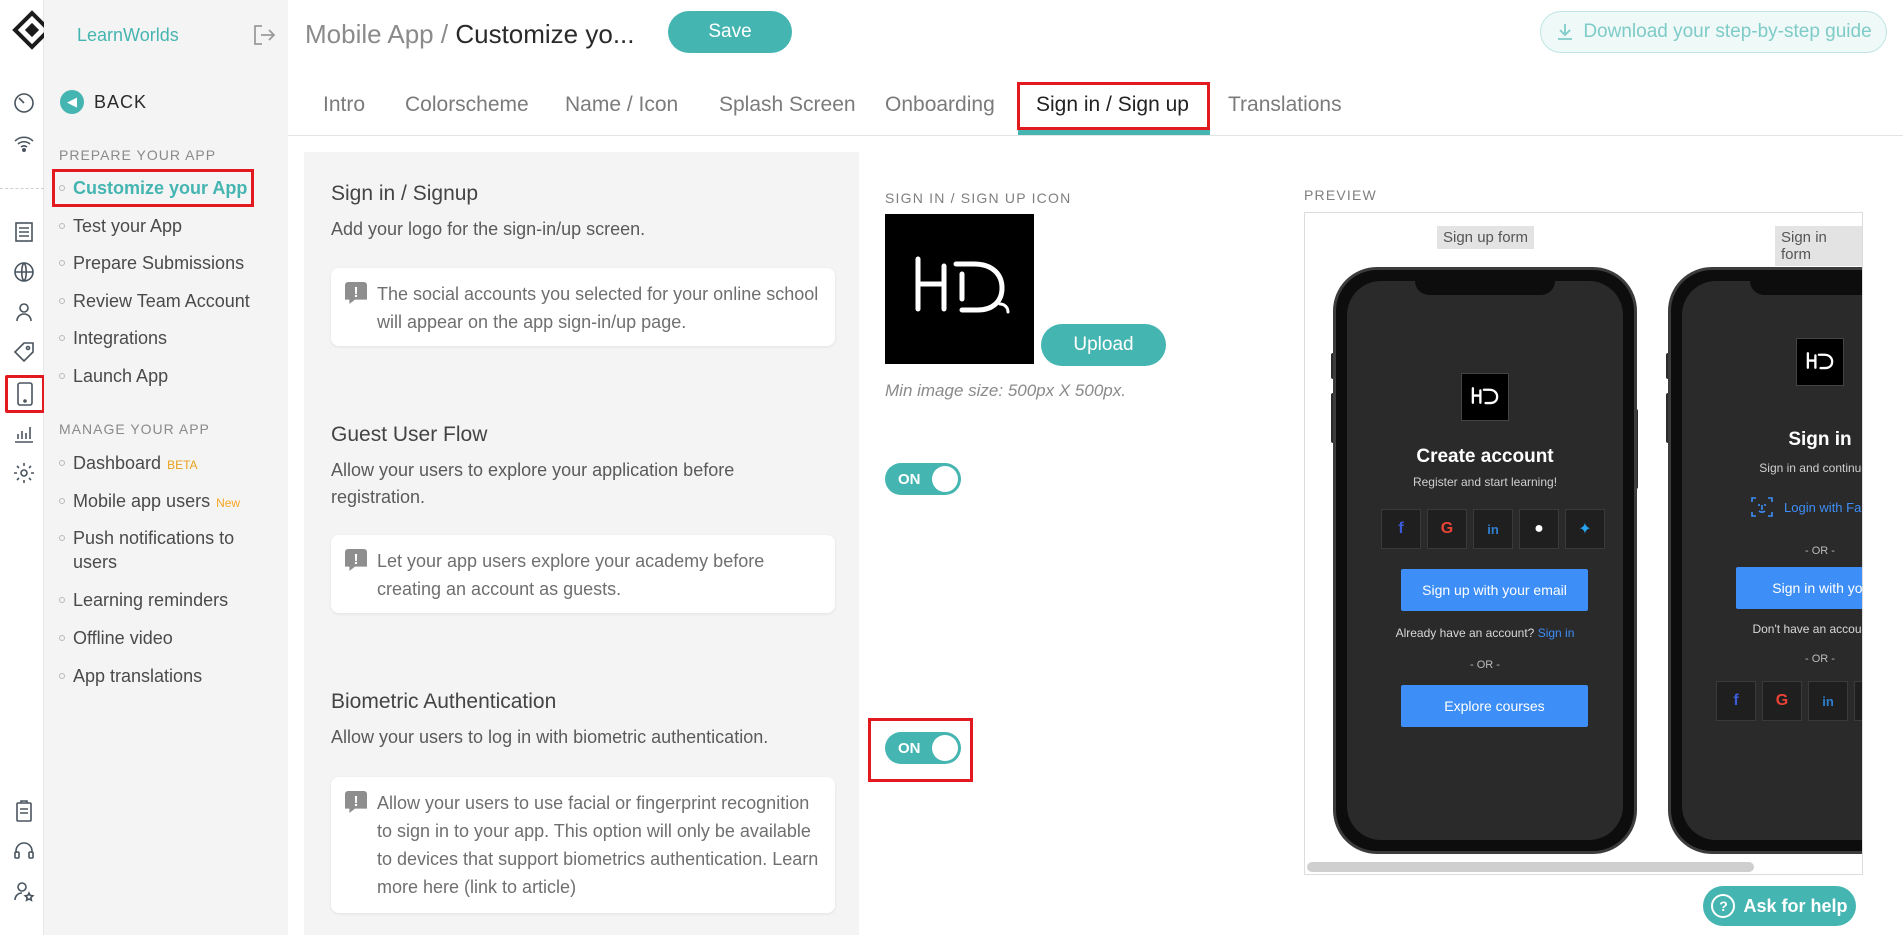 Image resolution: width=1903 pixels, height=935 pixels. What do you see at coordinates (959, 289) in the screenshot?
I see `signin-logo-preview` at bounding box center [959, 289].